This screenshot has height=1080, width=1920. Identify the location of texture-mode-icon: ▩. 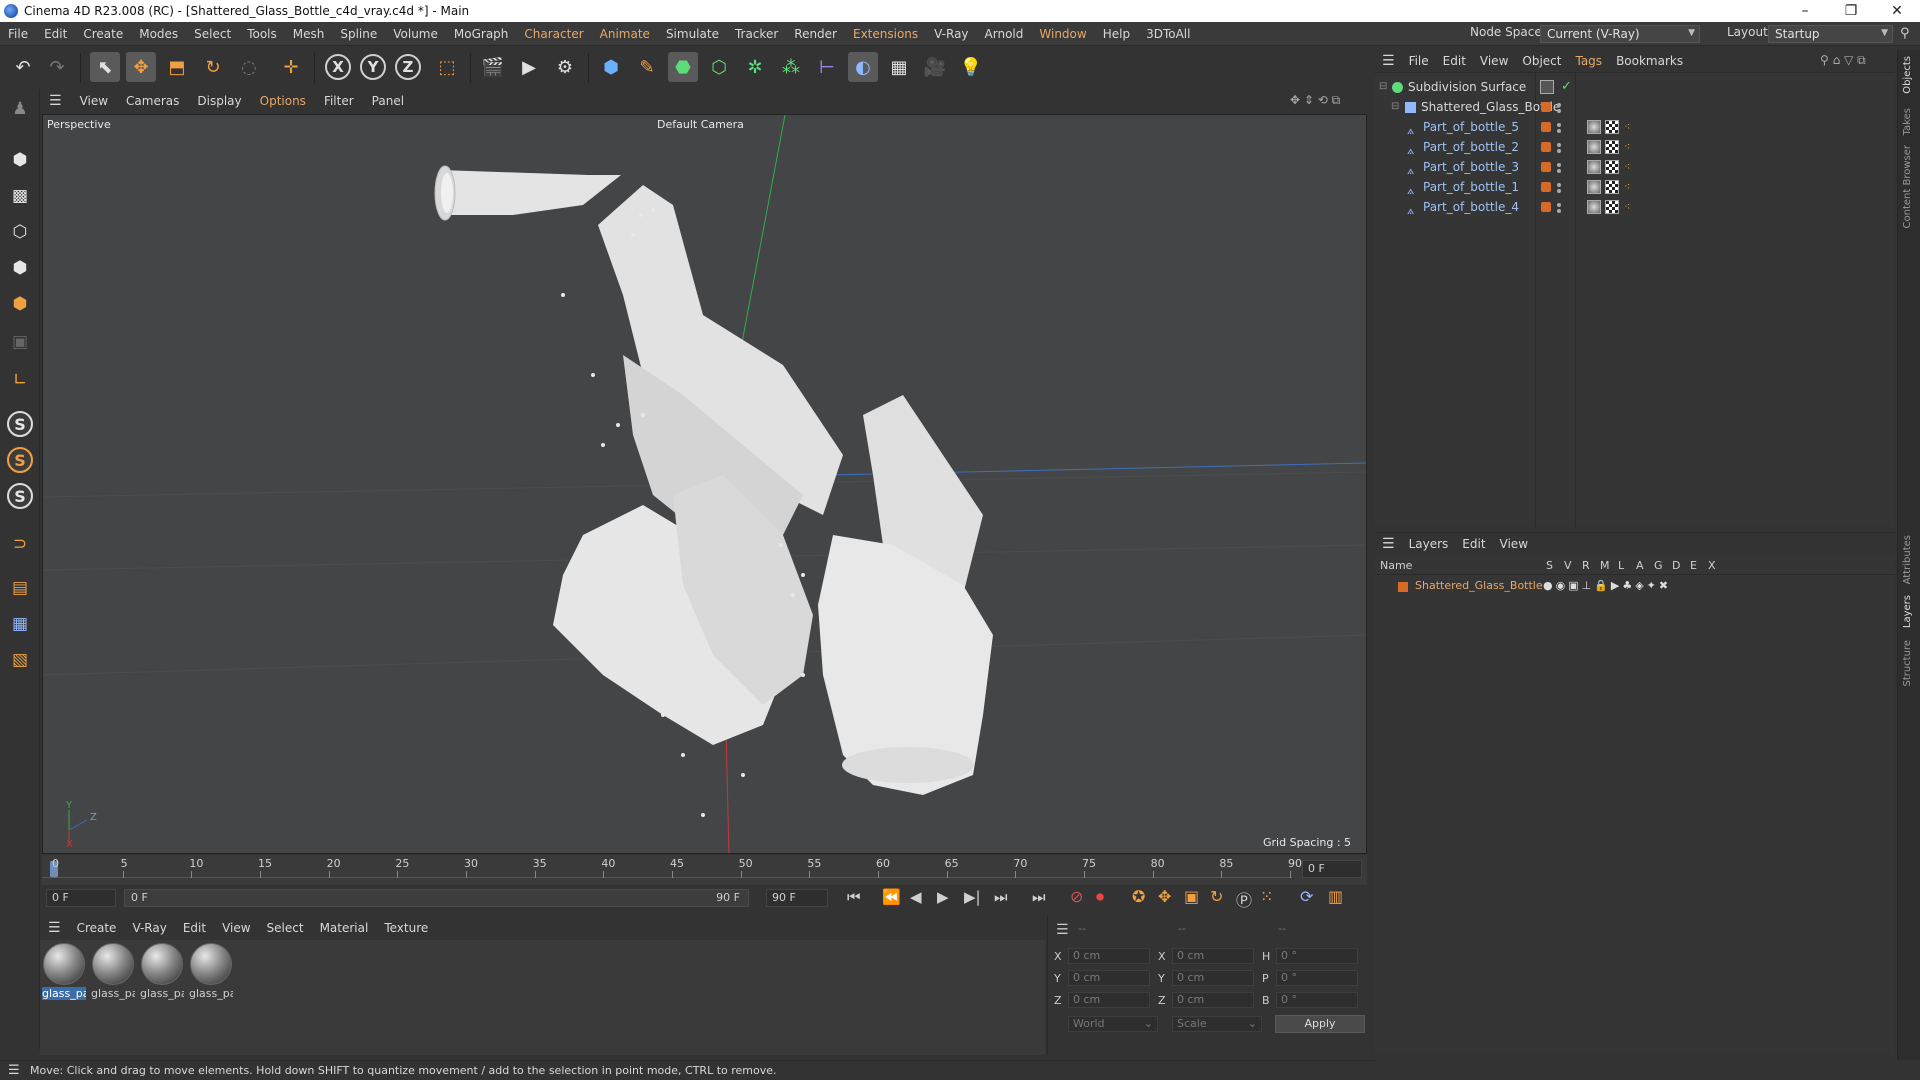
(20, 196).